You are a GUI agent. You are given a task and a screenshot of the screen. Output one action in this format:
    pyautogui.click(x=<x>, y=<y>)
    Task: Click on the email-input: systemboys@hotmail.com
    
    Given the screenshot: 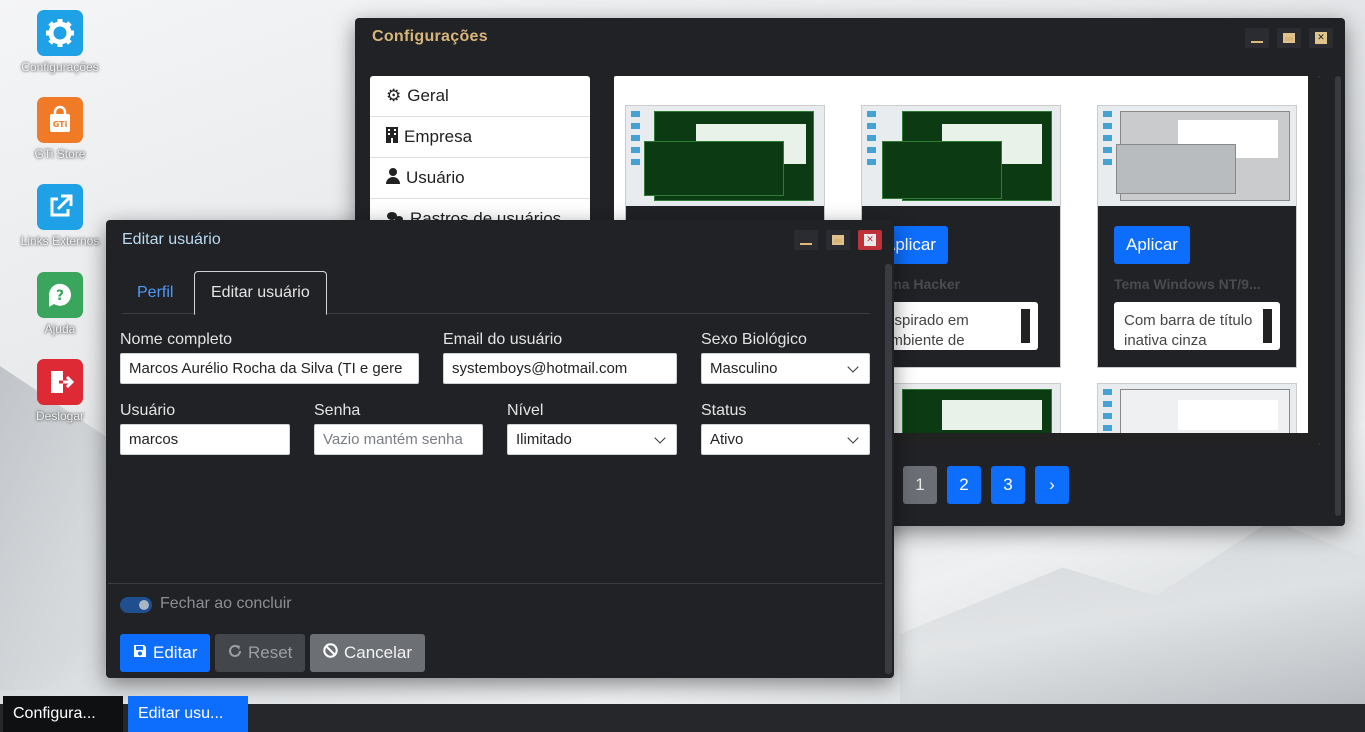 What is the action you would take?
    pyautogui.click(x=560, y=368)
    